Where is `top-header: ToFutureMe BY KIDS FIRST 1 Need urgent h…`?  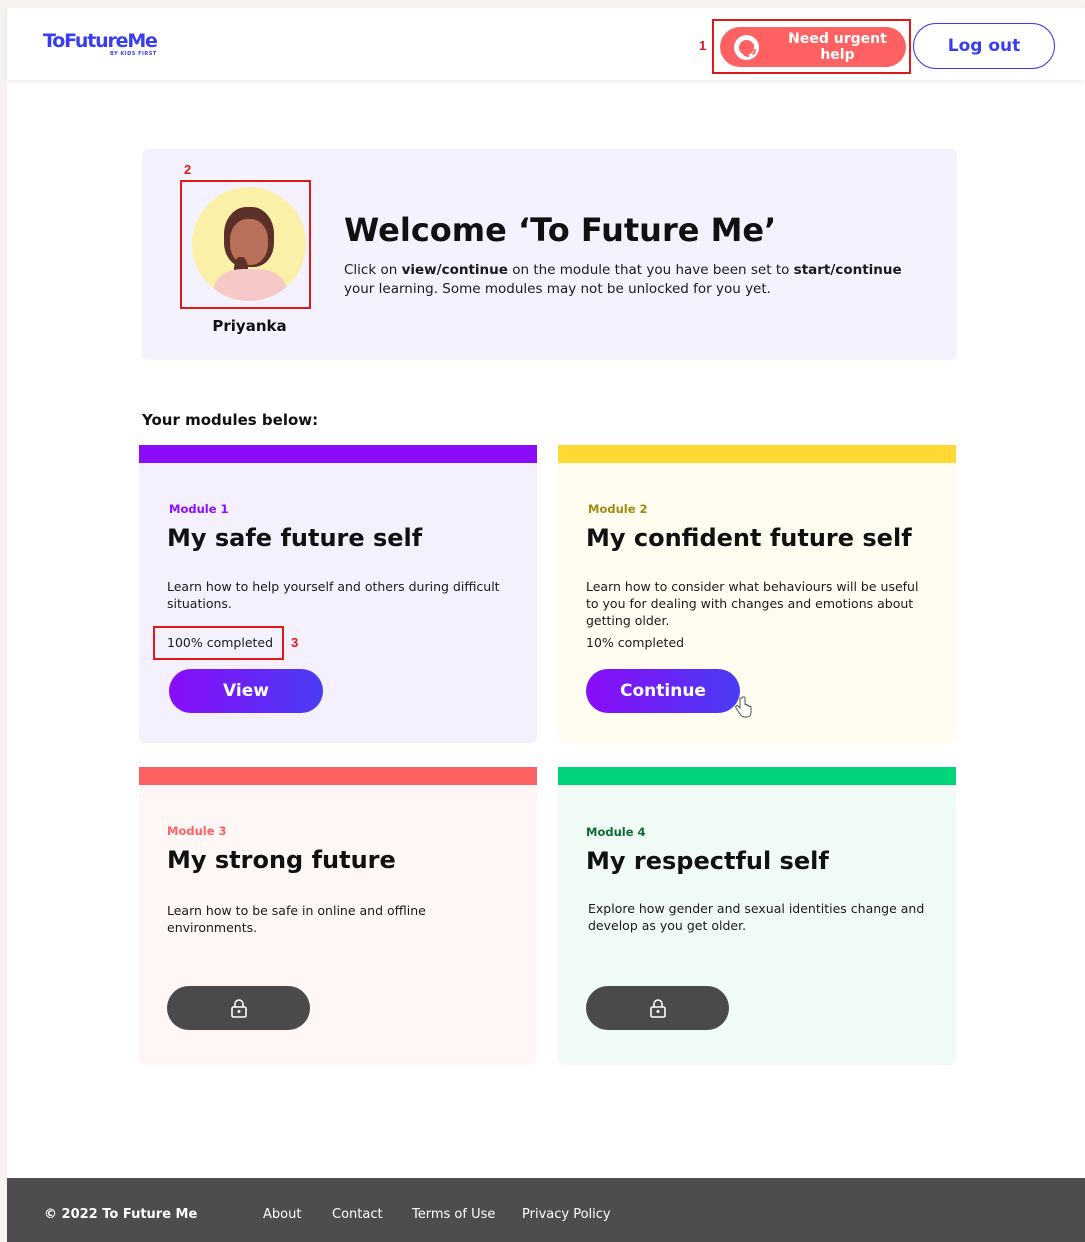 top-header: ToFutureMe BY KIDS FIRST 1 Need urgent h… is located at coordinates (546, 44).